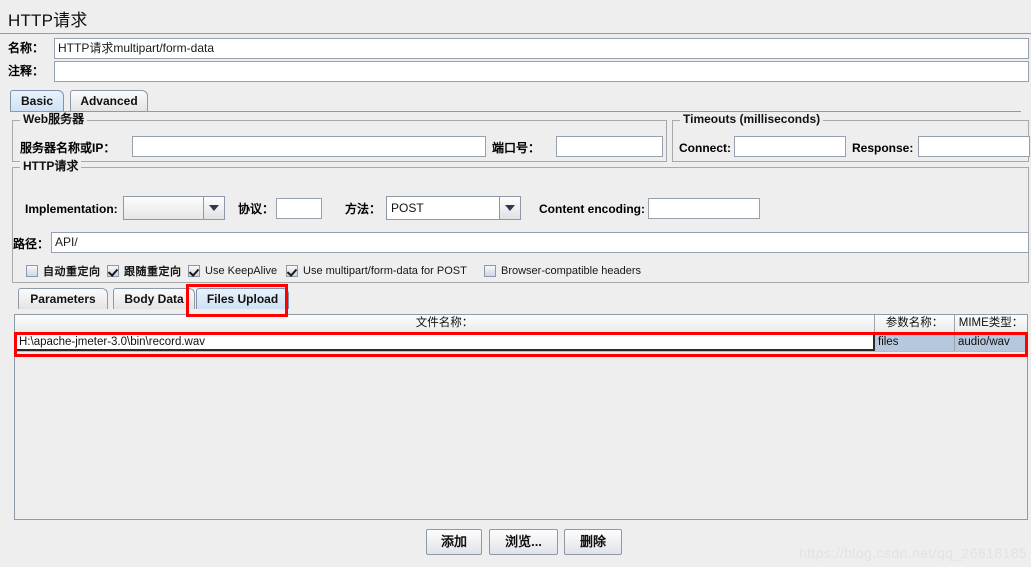  Describe the element at coordinates (31, 244) in the screenshot. I see `path-label: 路径：` at that location.